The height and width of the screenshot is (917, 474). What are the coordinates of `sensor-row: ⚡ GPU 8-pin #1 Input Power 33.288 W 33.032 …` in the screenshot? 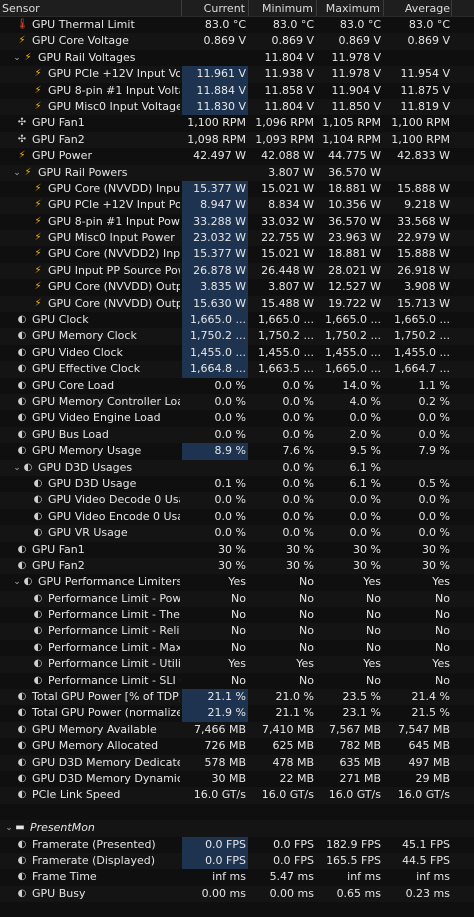 It's located at (237, 222).